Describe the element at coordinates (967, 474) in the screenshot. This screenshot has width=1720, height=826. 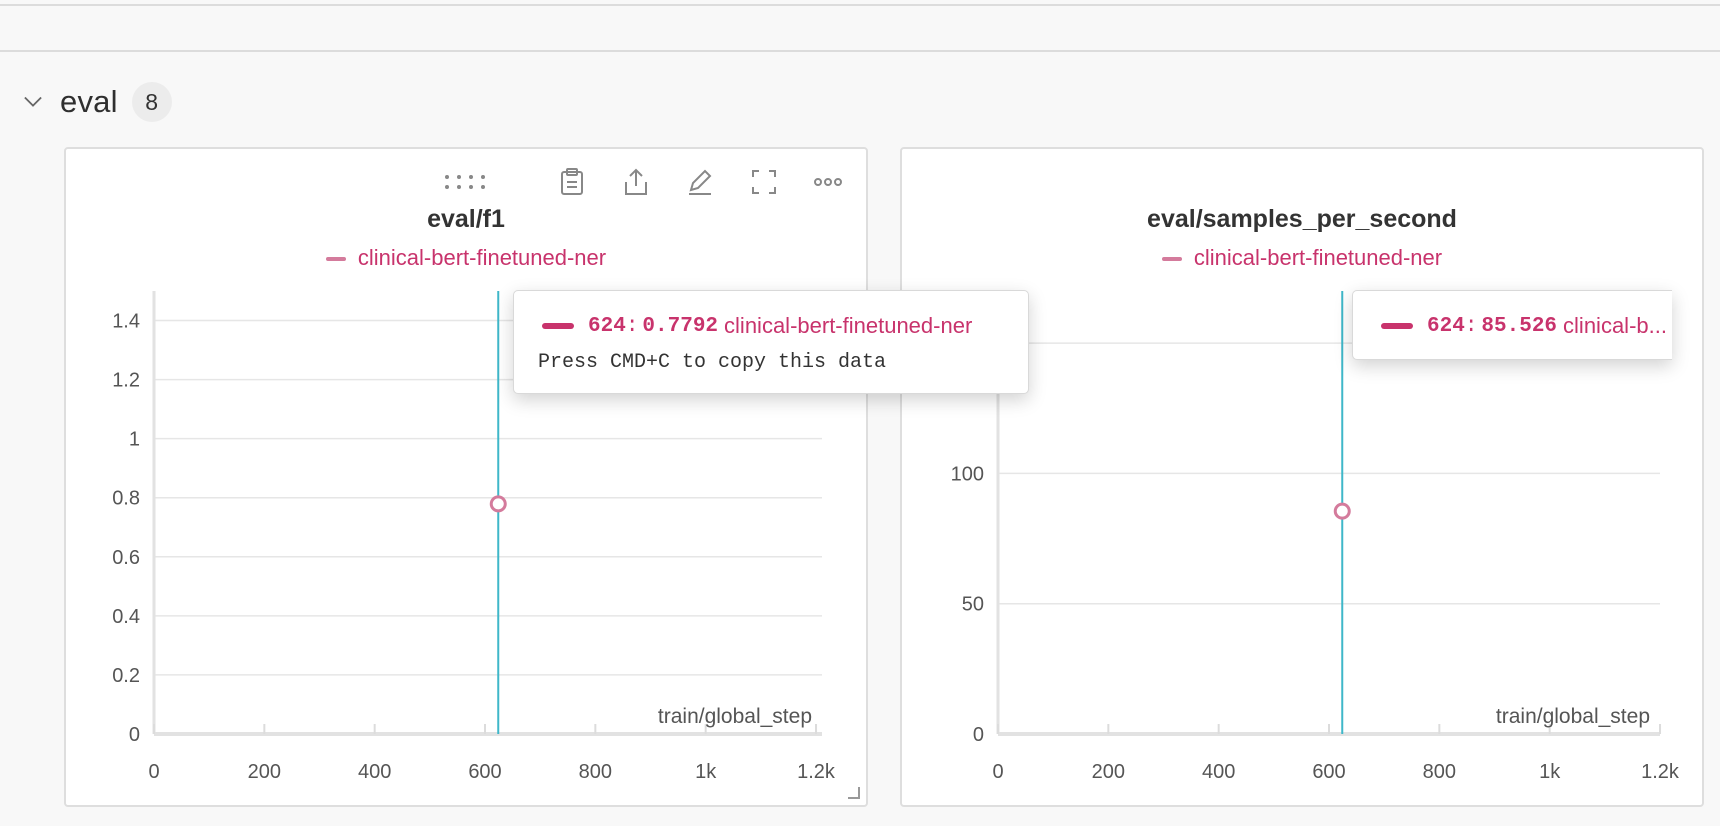
I see `y-tick-label: 100` at that location.